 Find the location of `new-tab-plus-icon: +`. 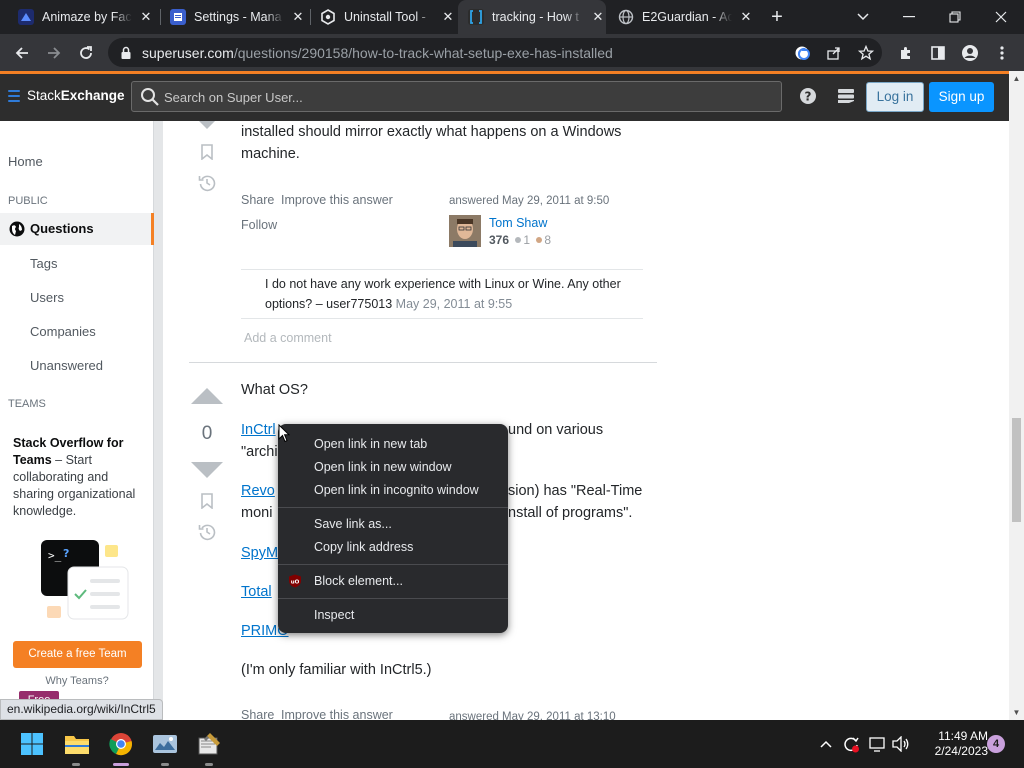

new-tab-plus-icon: + is located at coordinates (777, 17).